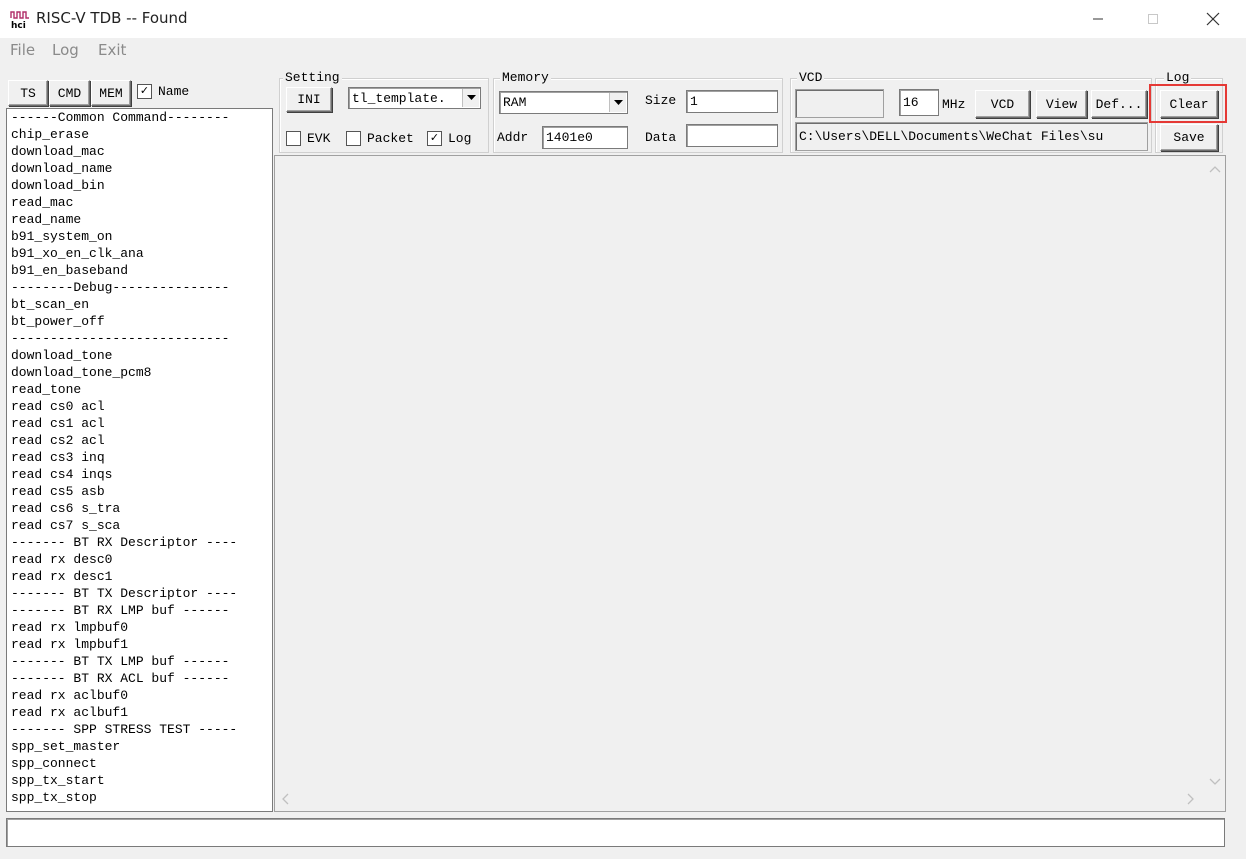 This screenshot has width=1246, height=859. What do you see at coordinates (139, 695) in the screenshot?
I see `list-item: read rx aclbuf0` at bounding box center [139, 695].